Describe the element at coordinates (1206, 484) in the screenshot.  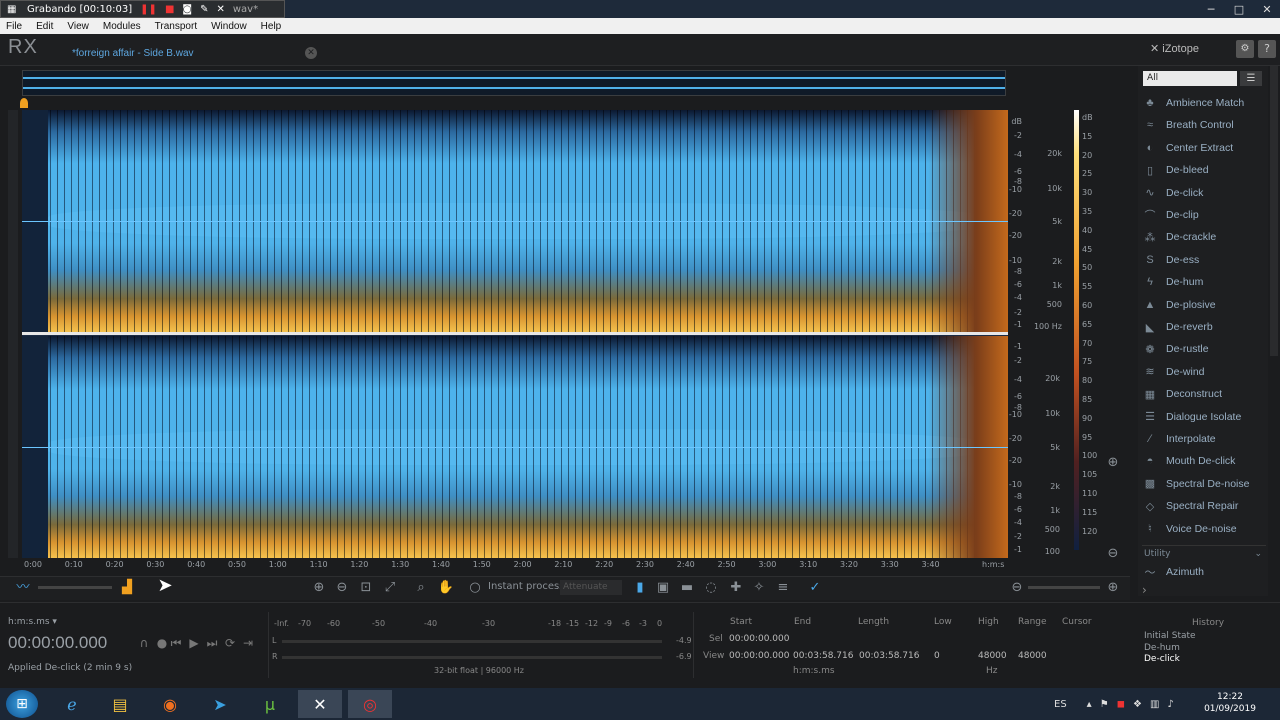
I see `module-item: ▩ Spectral De-noise` at that location.